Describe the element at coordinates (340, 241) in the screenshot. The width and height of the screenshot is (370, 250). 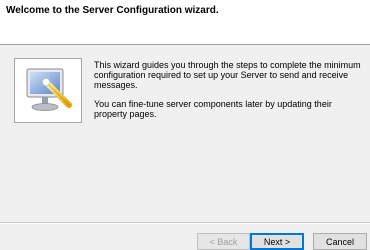
I see `cancel-button: Cancel` at that location.